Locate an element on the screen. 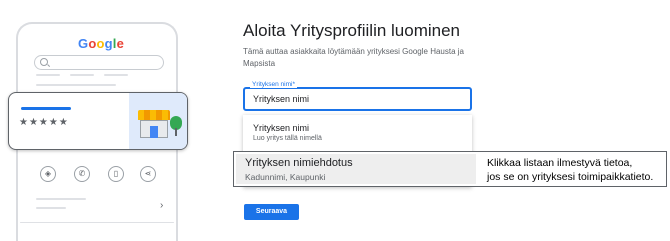  suggestion-title: Yrityksen nimi is located at coordinates (281, 128).